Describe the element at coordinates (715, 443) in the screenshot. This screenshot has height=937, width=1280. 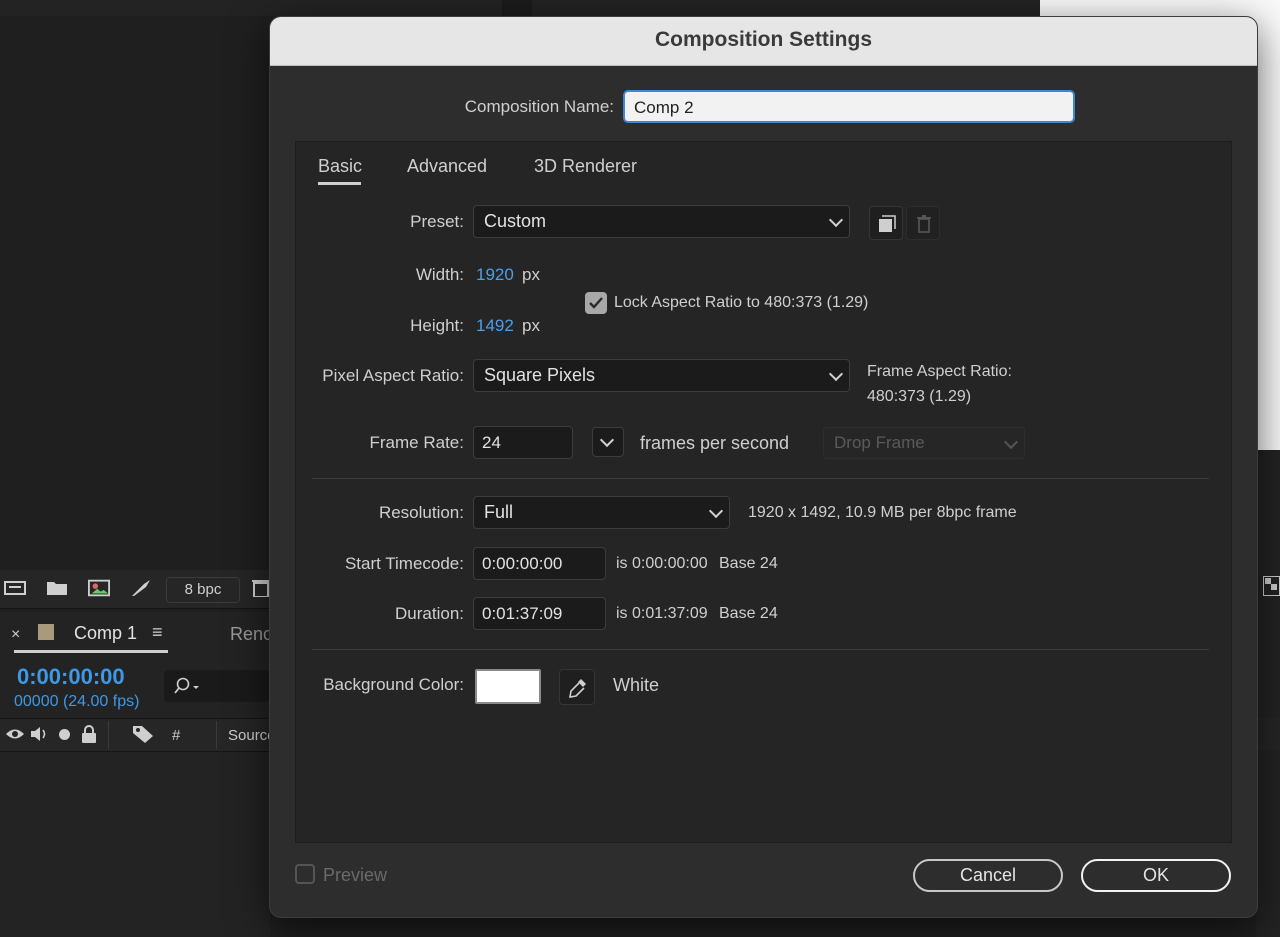
I see `frame-rate-unit: frames per second` at that location.